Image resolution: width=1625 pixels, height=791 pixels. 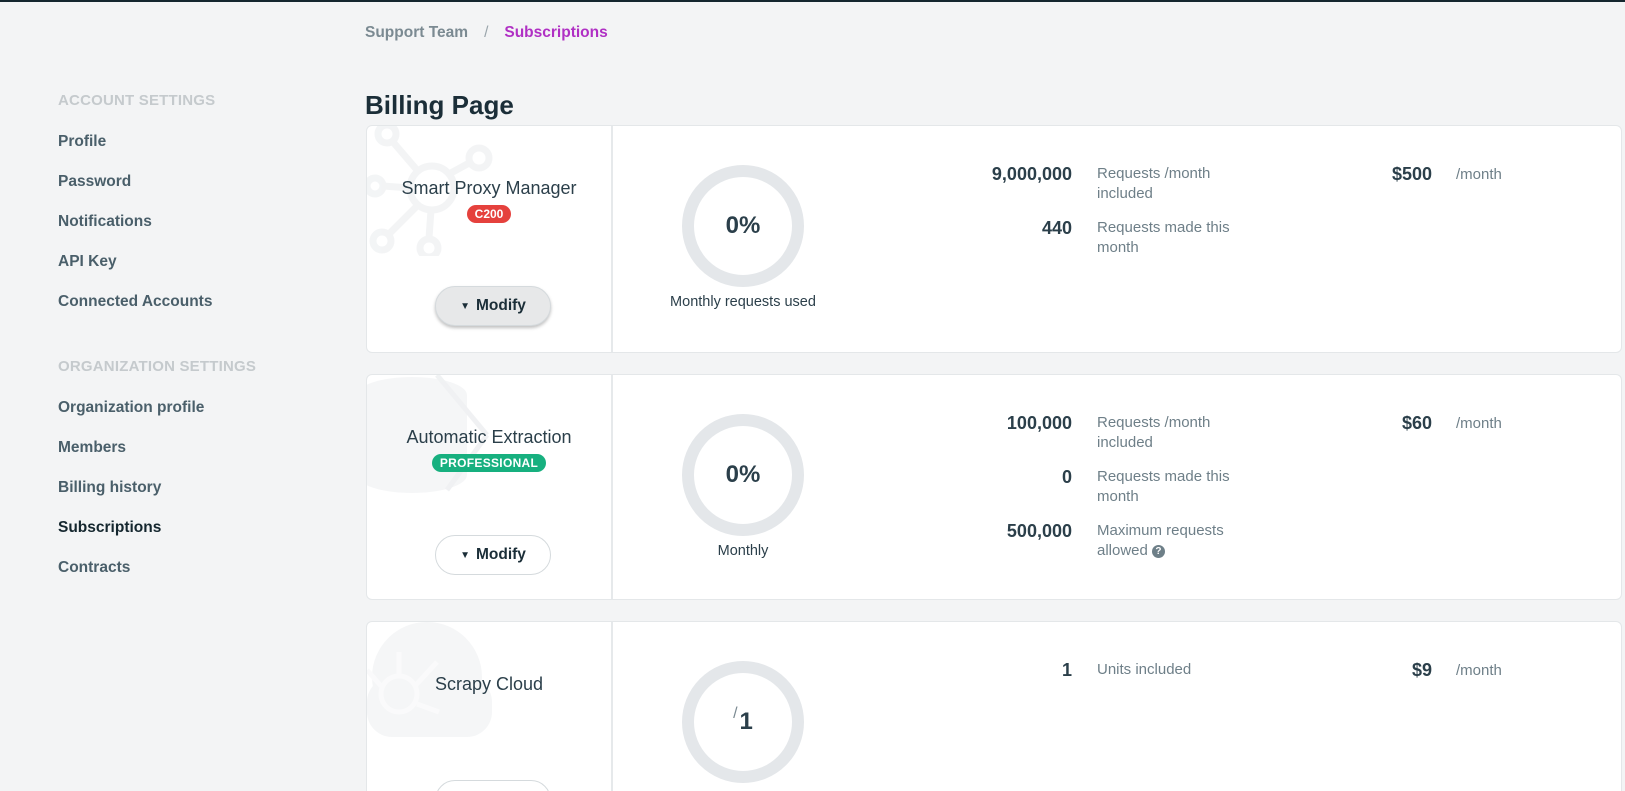 I want to click on breadcrumb-support-team: Support Team, so click(x=416, y=33).